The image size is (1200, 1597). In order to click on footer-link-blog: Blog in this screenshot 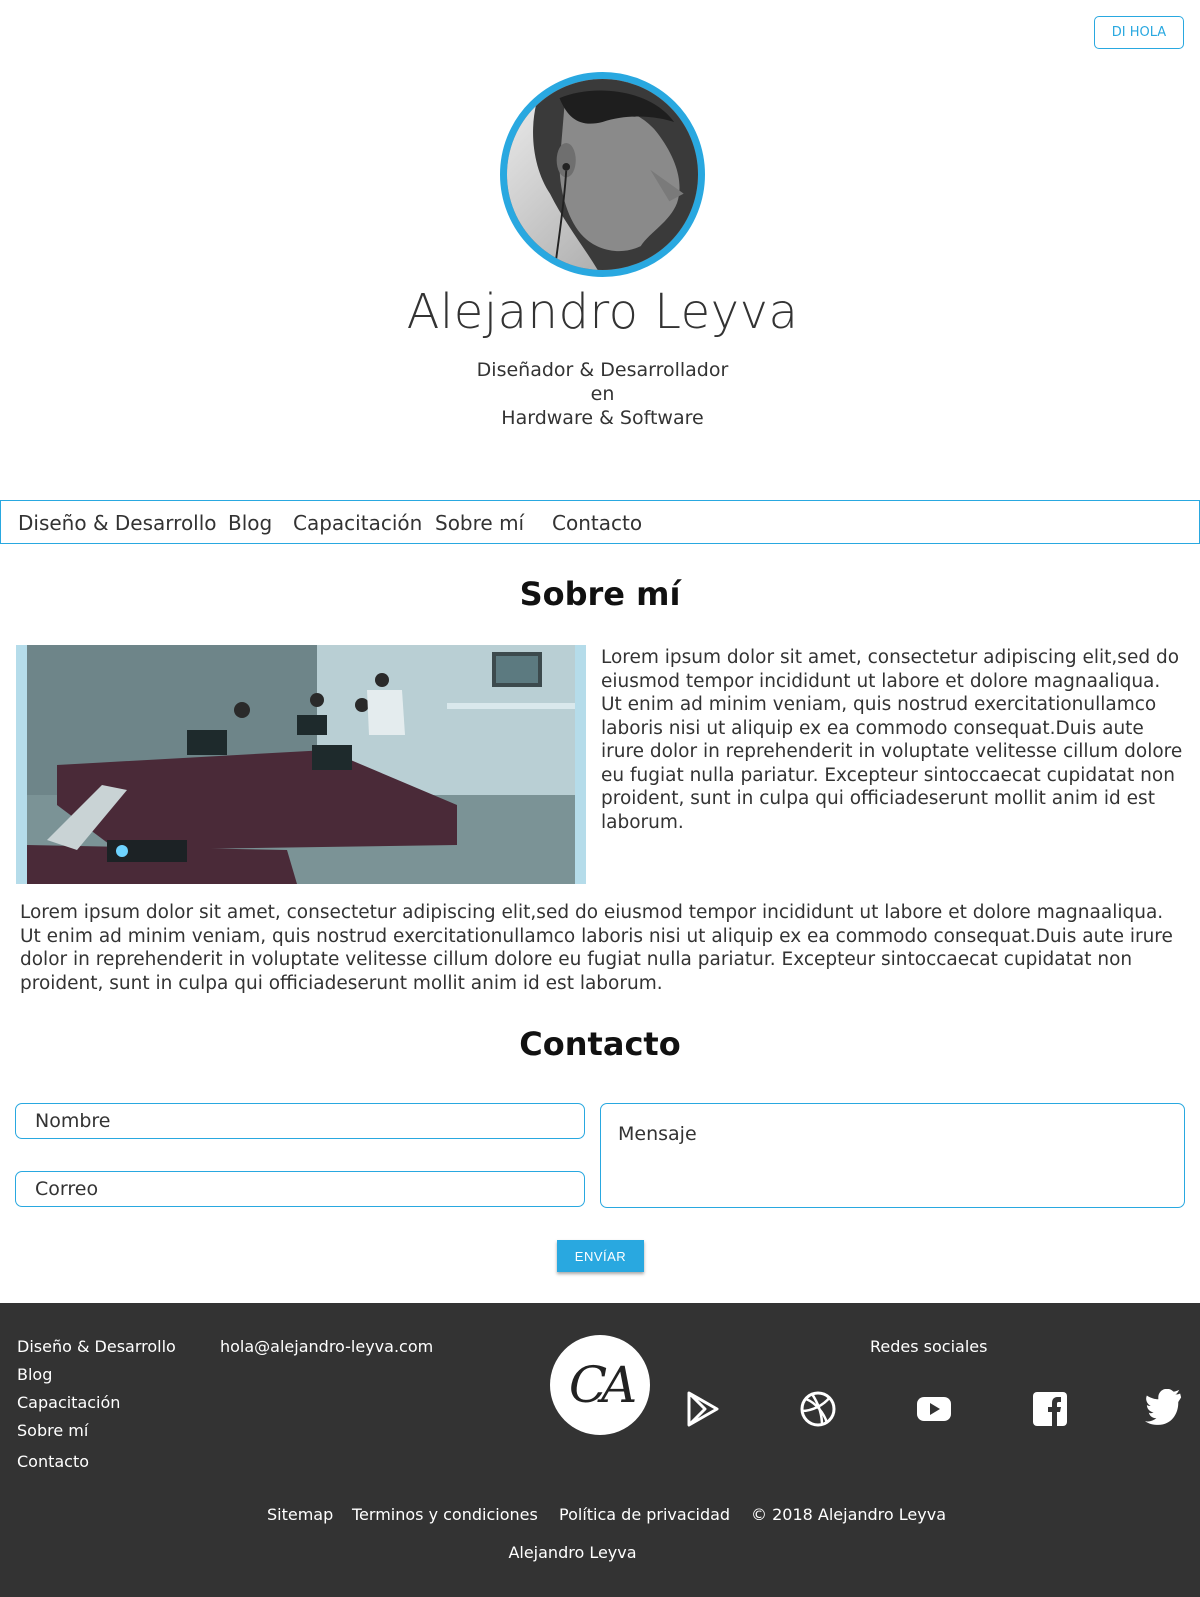, I will do `click(34, 1374)`.